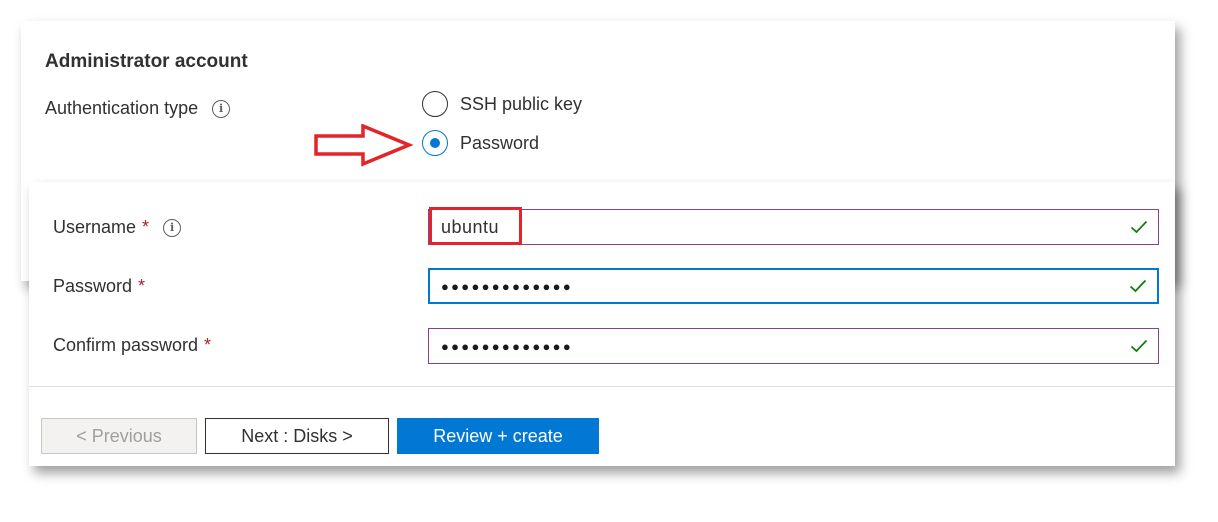 This screenshot has width=1218, height=522. What do you see at coordinates (126, 345) in the screenshot?
I see `confirm-password-label: Confirm password` at bounding box center [126, 345].